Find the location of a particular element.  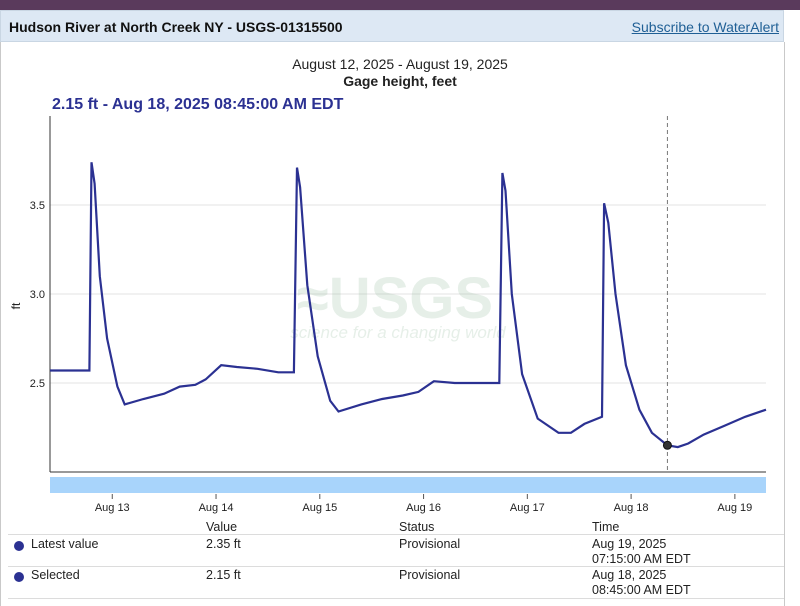

y-tick-label: 3.0 is located at coordinates (37, 295).